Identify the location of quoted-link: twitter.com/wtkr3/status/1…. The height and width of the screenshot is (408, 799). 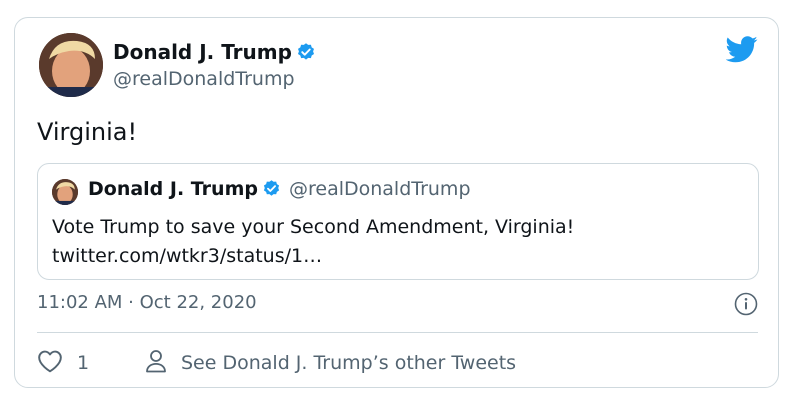
(313, 256).